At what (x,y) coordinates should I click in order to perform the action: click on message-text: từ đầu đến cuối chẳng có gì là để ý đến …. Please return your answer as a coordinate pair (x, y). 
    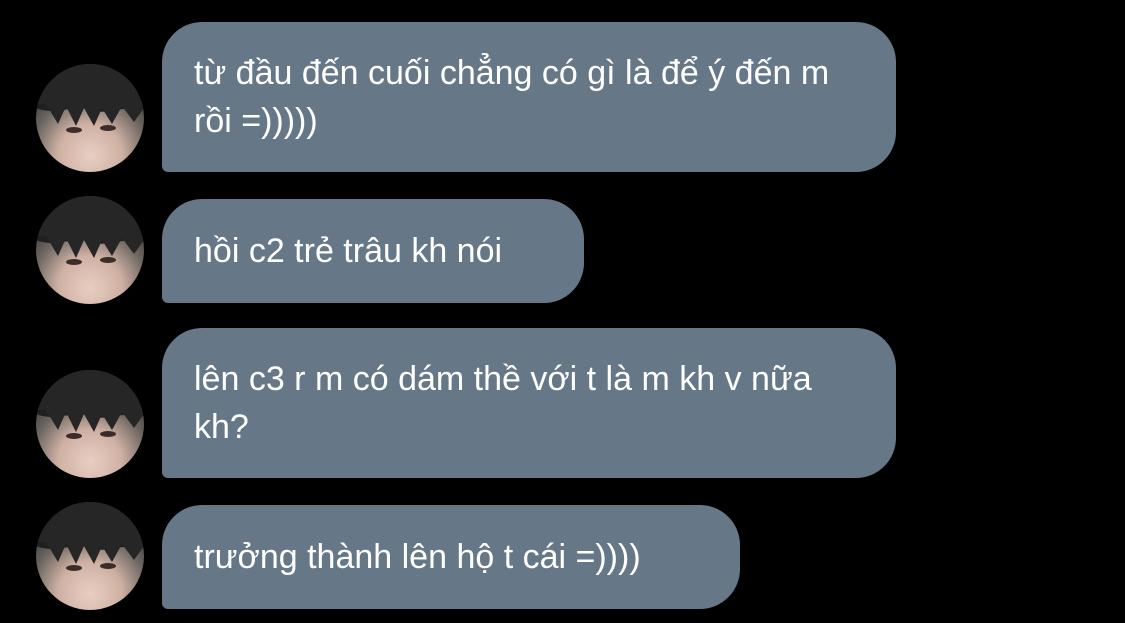
    Looking at the image, I should click on (512, 97).